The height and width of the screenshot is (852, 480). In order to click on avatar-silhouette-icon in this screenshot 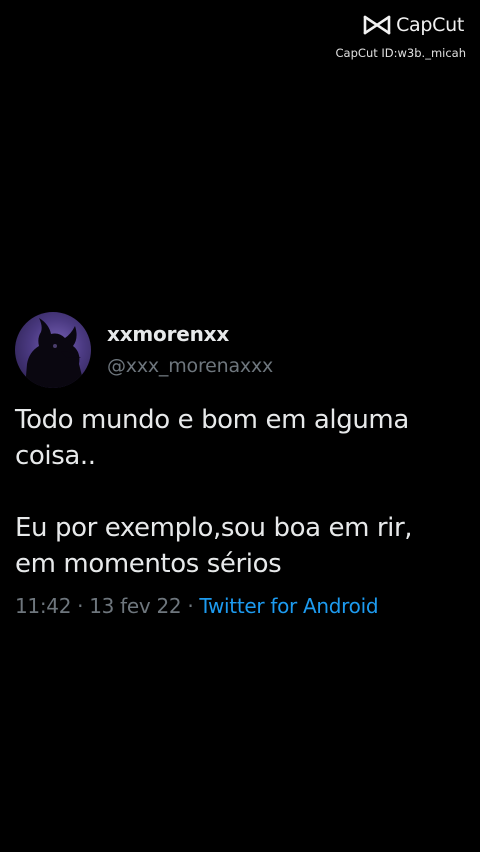, I will do `click(55, 353)`.